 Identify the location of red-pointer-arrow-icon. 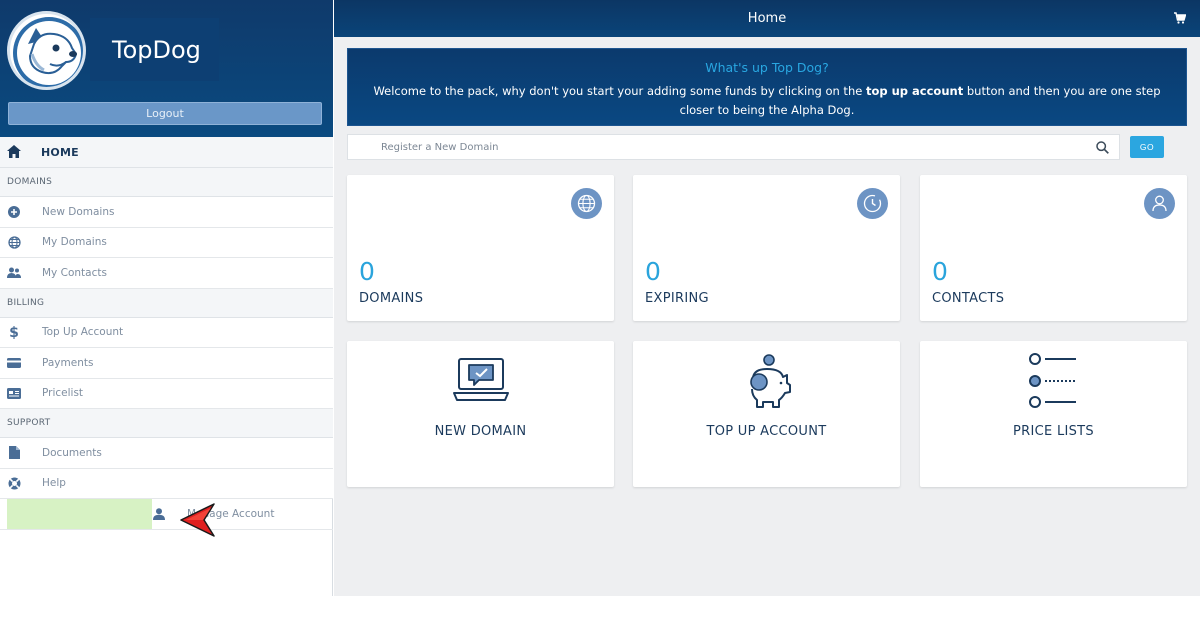
(197, 520).